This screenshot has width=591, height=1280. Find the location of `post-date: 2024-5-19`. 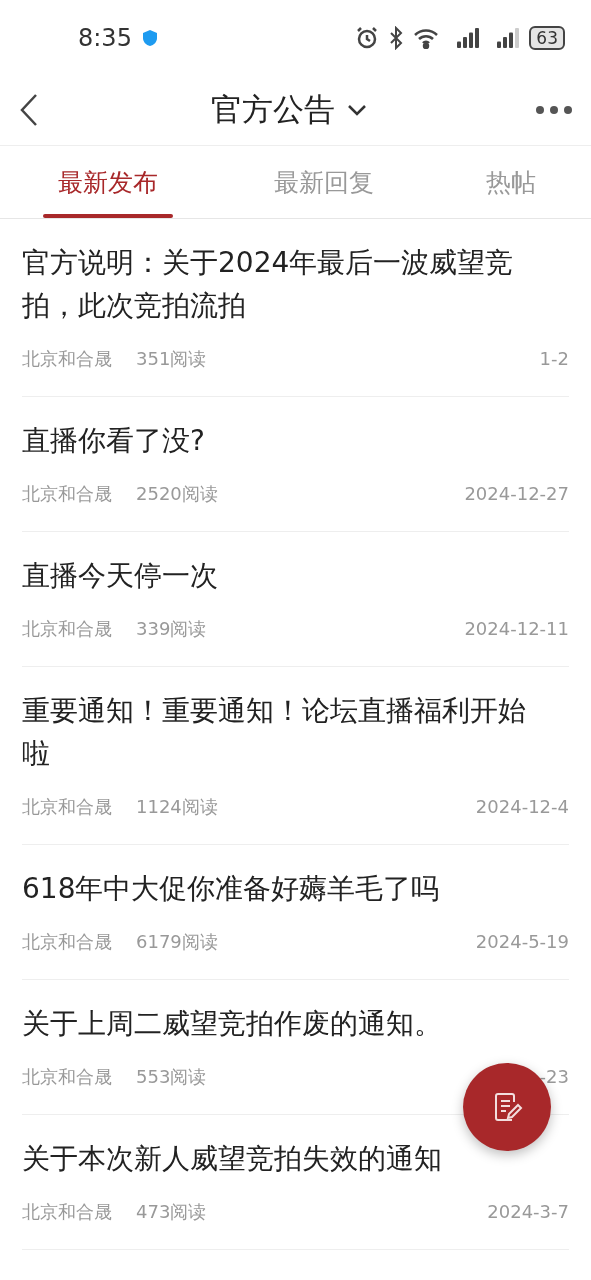

post-date: 2024-5-19 is located at coordinates (522, 942).